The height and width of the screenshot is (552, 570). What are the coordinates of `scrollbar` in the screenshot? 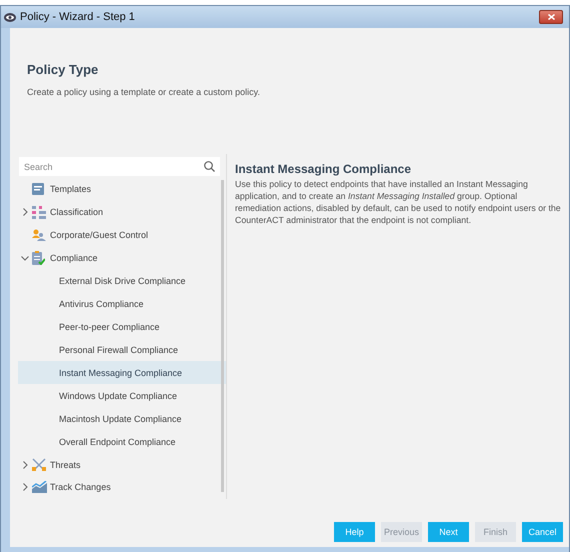 It's located at (222, 336).